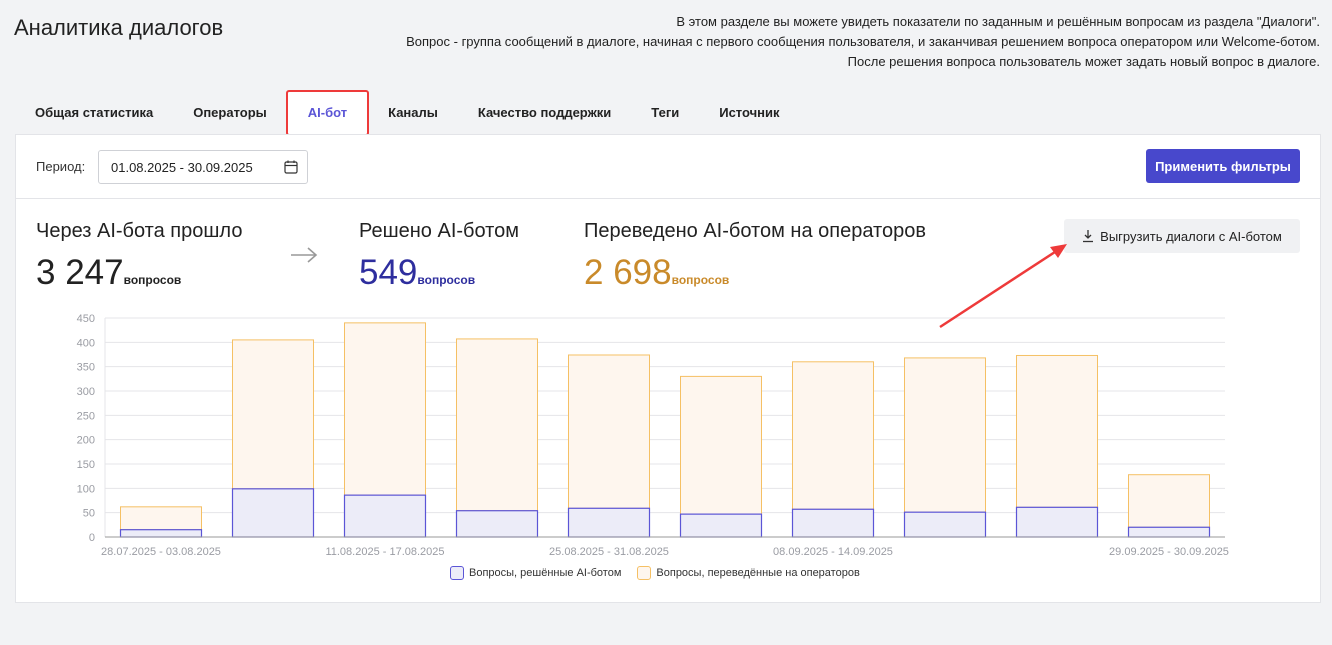 The height and width of the screenshot is (645, 1332). What do you see at coordinates (545, 573) in the screenshot?
I see `legend-label: Вопросы, решённые AI-ботом` at bounding box center [545, 573].